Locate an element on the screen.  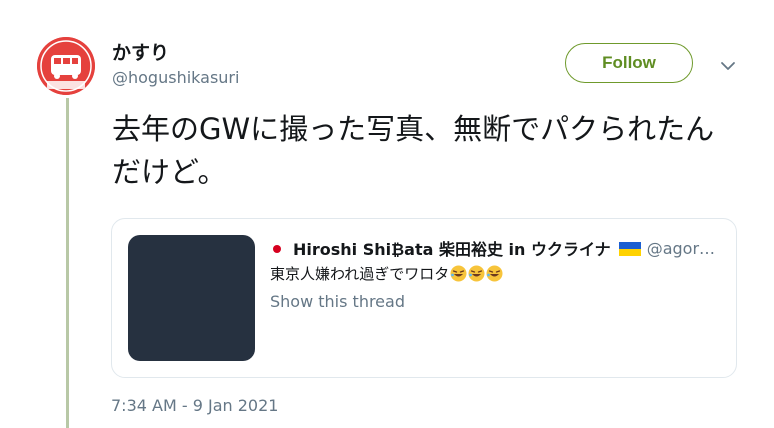
avatar is located at coordinates (66, 66).